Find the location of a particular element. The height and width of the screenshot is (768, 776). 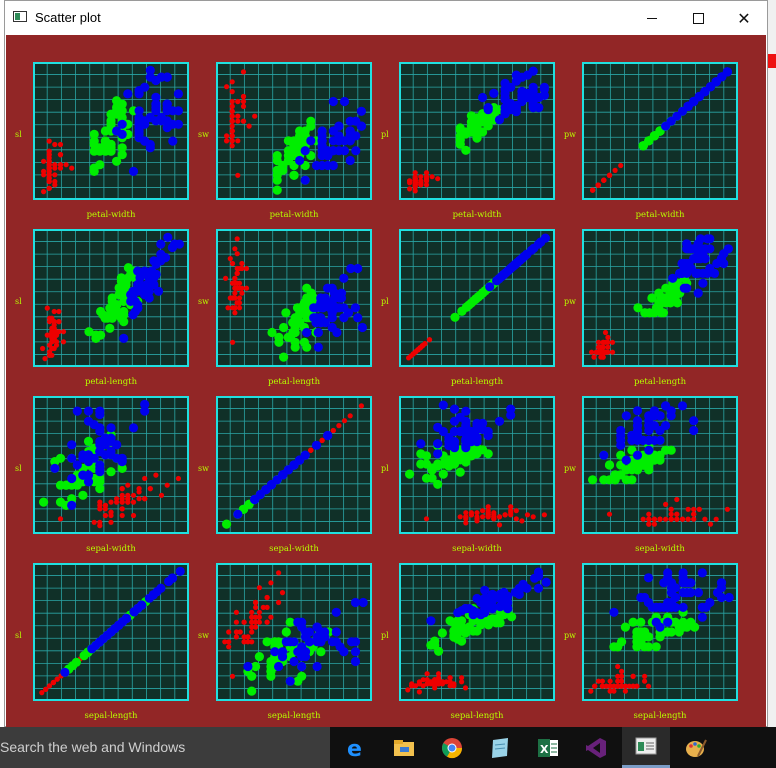

title-bar: Scatter plot ✕ is located at coordinates (386, 18).